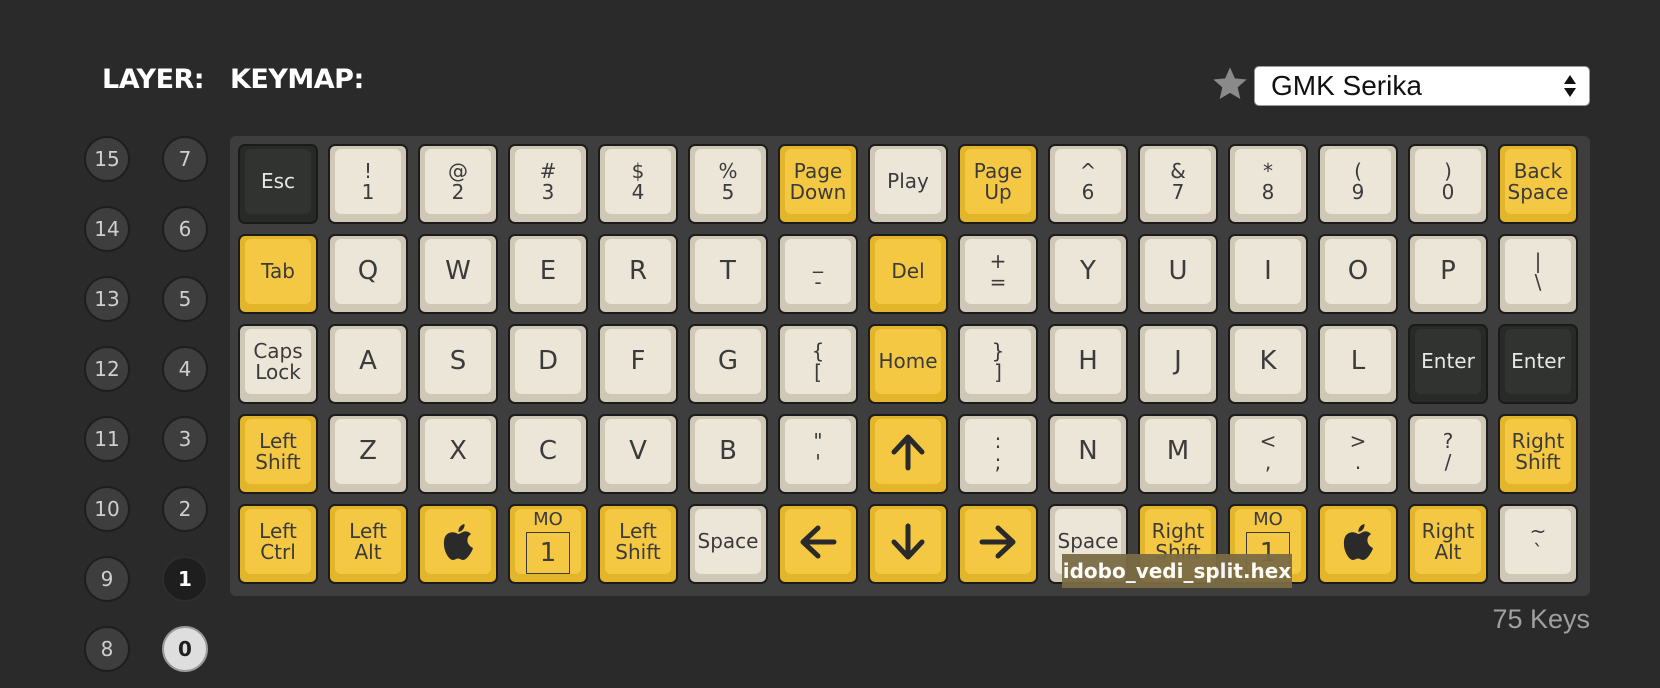  What do you see at coordinates (998, 454) in the screenshot?
I see `key-r3c8: : ;` at bounding box center [998, 454].